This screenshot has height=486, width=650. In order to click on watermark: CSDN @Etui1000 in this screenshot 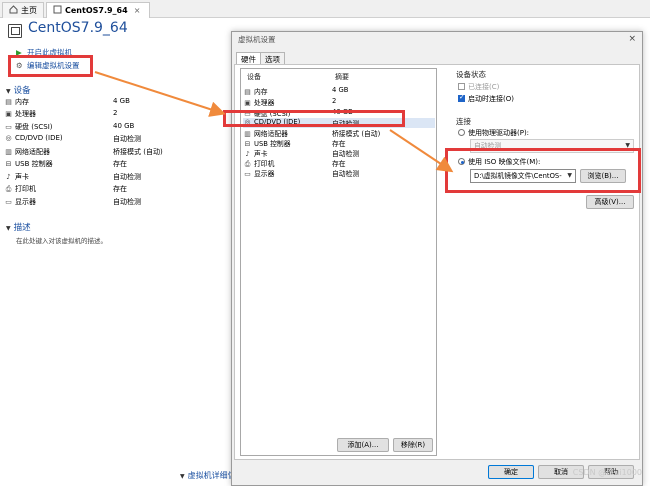, I will do `click(607, 472)`.